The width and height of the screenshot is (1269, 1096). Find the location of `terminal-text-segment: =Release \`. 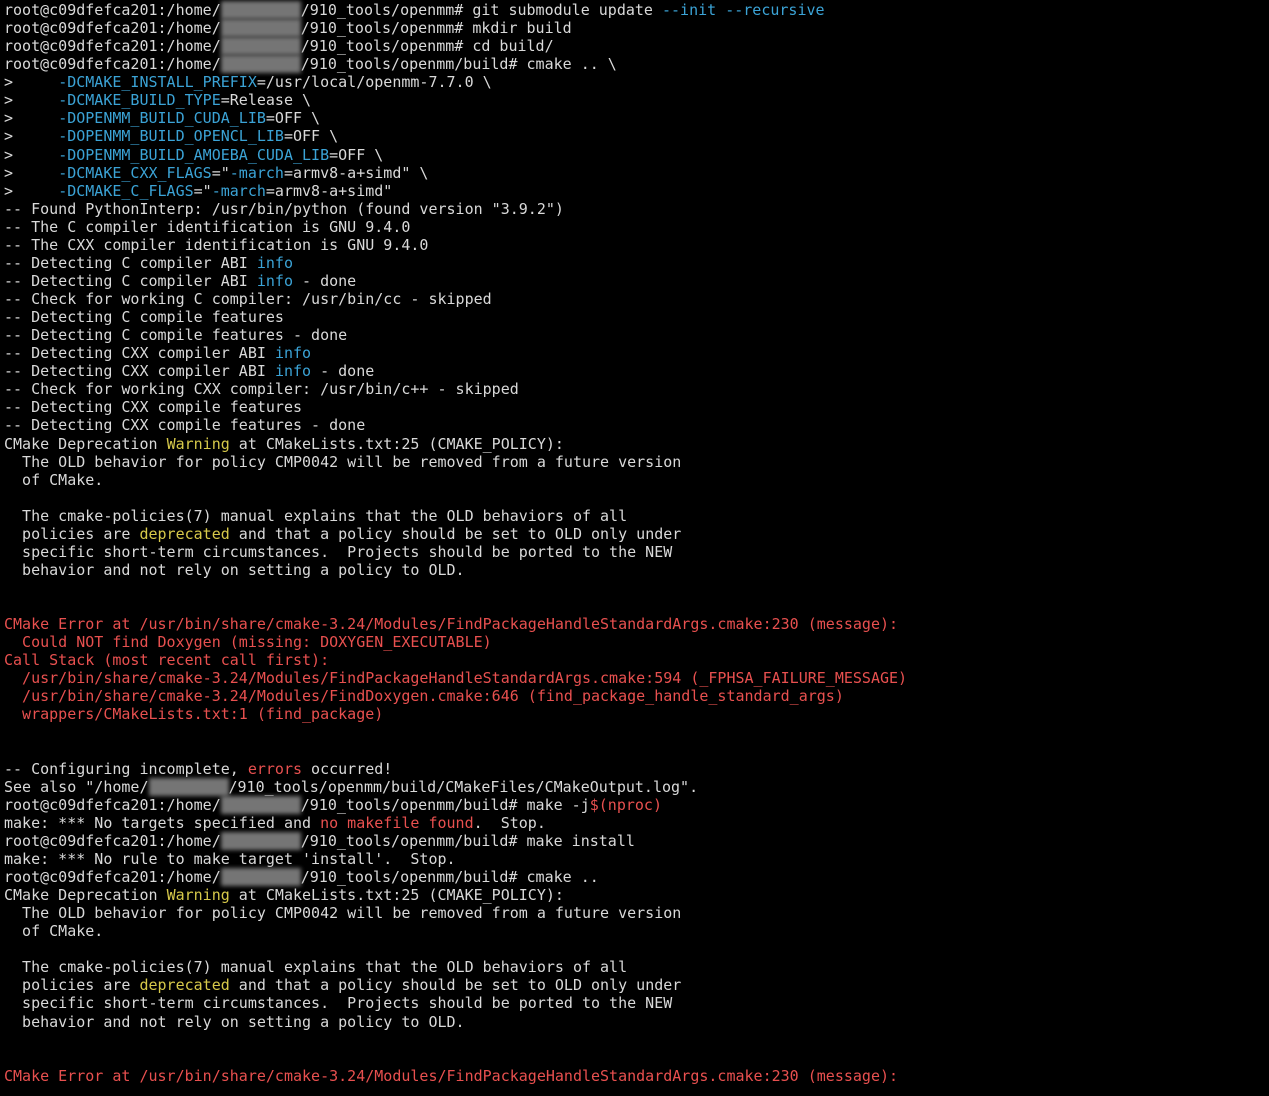

terminal-text-segment: =Release \ is located at coordinates (266, 100).